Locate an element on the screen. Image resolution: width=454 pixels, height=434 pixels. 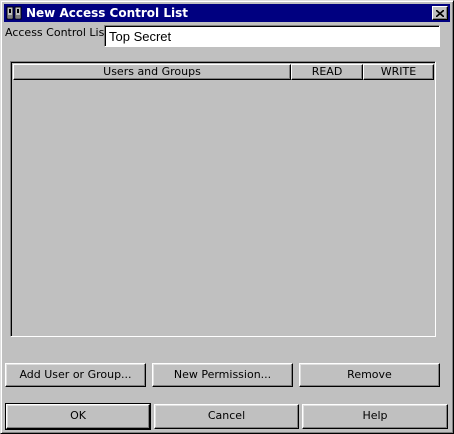
column-header-users-groups: Users and Groups is located at coordinates (152, 72).